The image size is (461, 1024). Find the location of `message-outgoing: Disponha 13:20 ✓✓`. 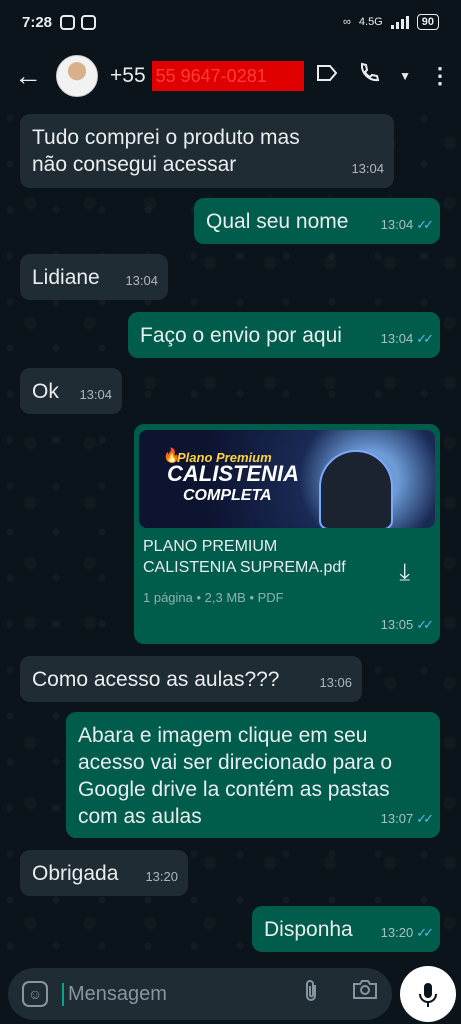

message-outgoing: Disponha 13:20 ✓✓ is located at coordinates (346, 929).